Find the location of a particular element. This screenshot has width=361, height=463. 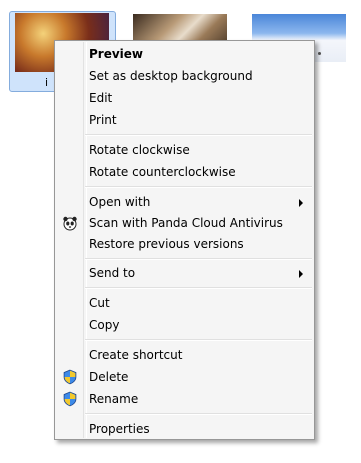

menu-item-open-with: Open with is located at coordinates (184, 202).